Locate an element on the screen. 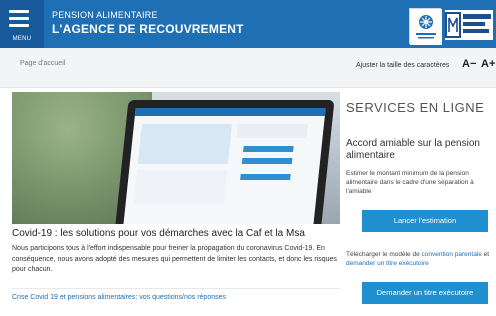  download-mid: et is located at coordinates (485, 254).